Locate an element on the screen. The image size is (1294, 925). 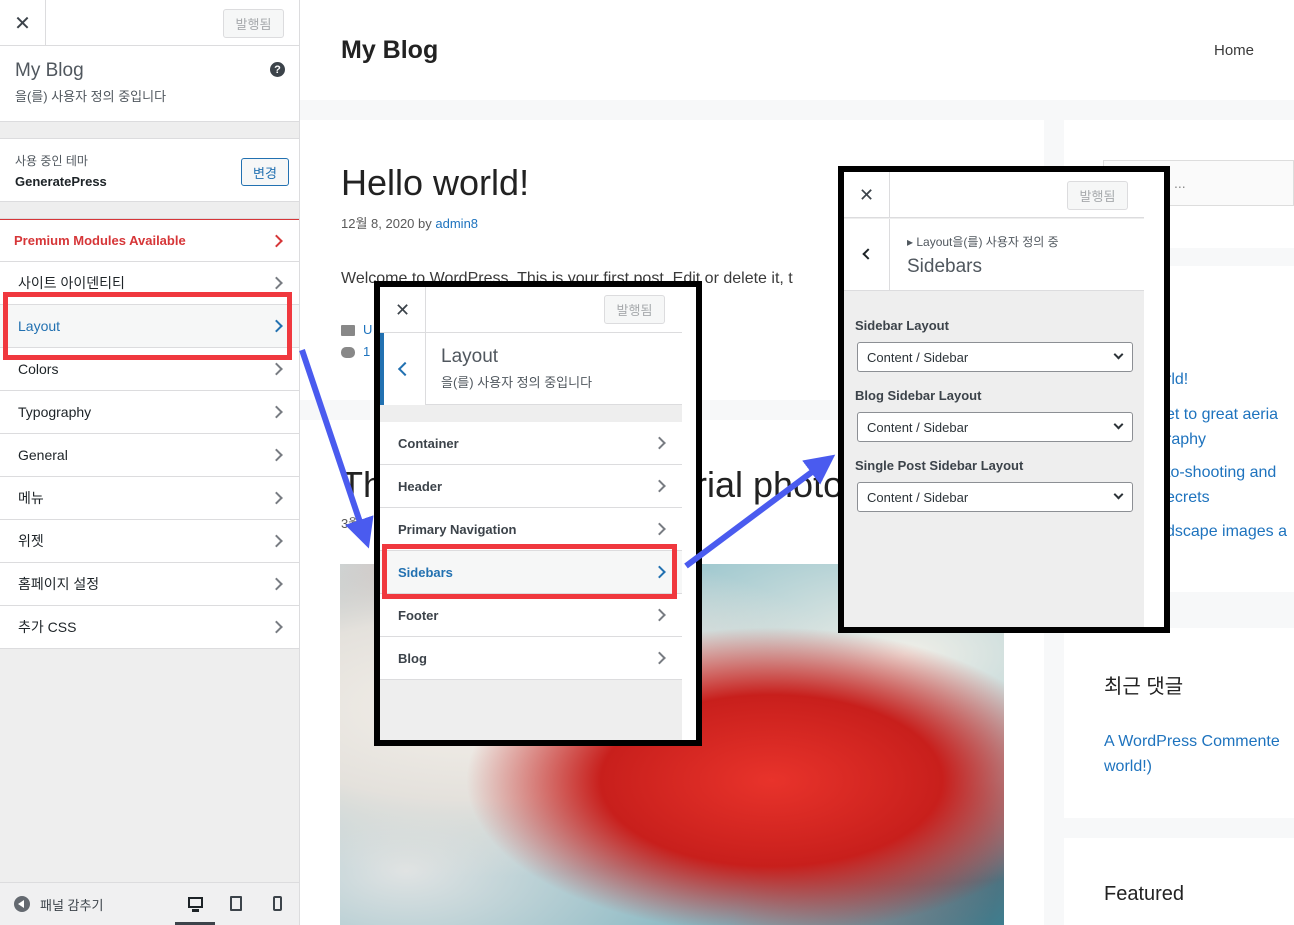
recent-post-link: to-shooting and is located at coordinates (1221, 473).